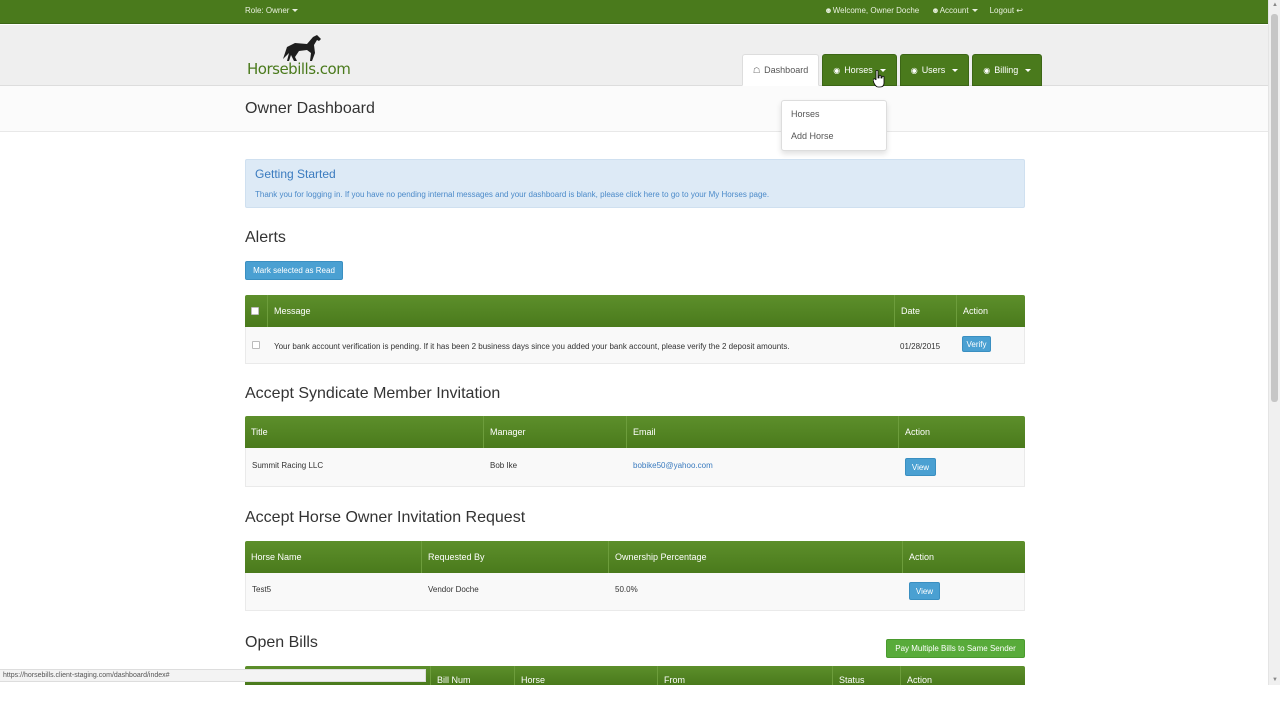 The image size is (1280, 717). Describe the element at coordinates (294, 270) in the screenshot. I see `mark-read-button: Mark selected as Read` at that location.